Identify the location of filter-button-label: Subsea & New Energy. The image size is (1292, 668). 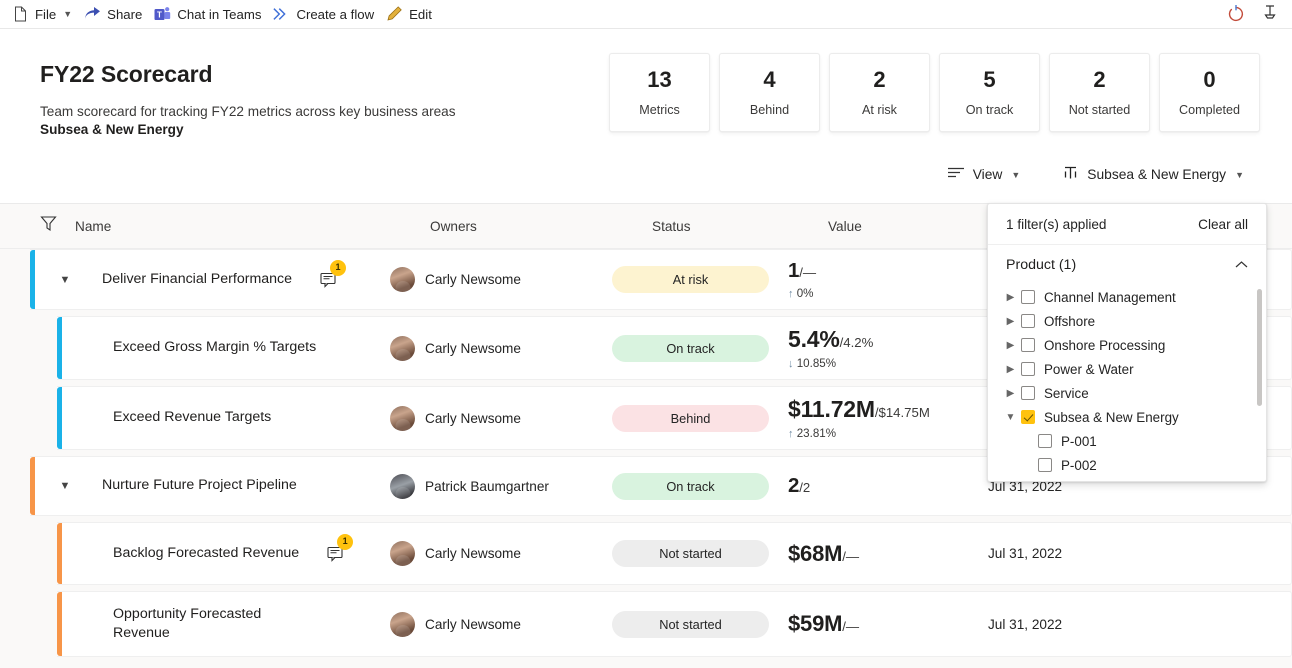
(1157, 175).